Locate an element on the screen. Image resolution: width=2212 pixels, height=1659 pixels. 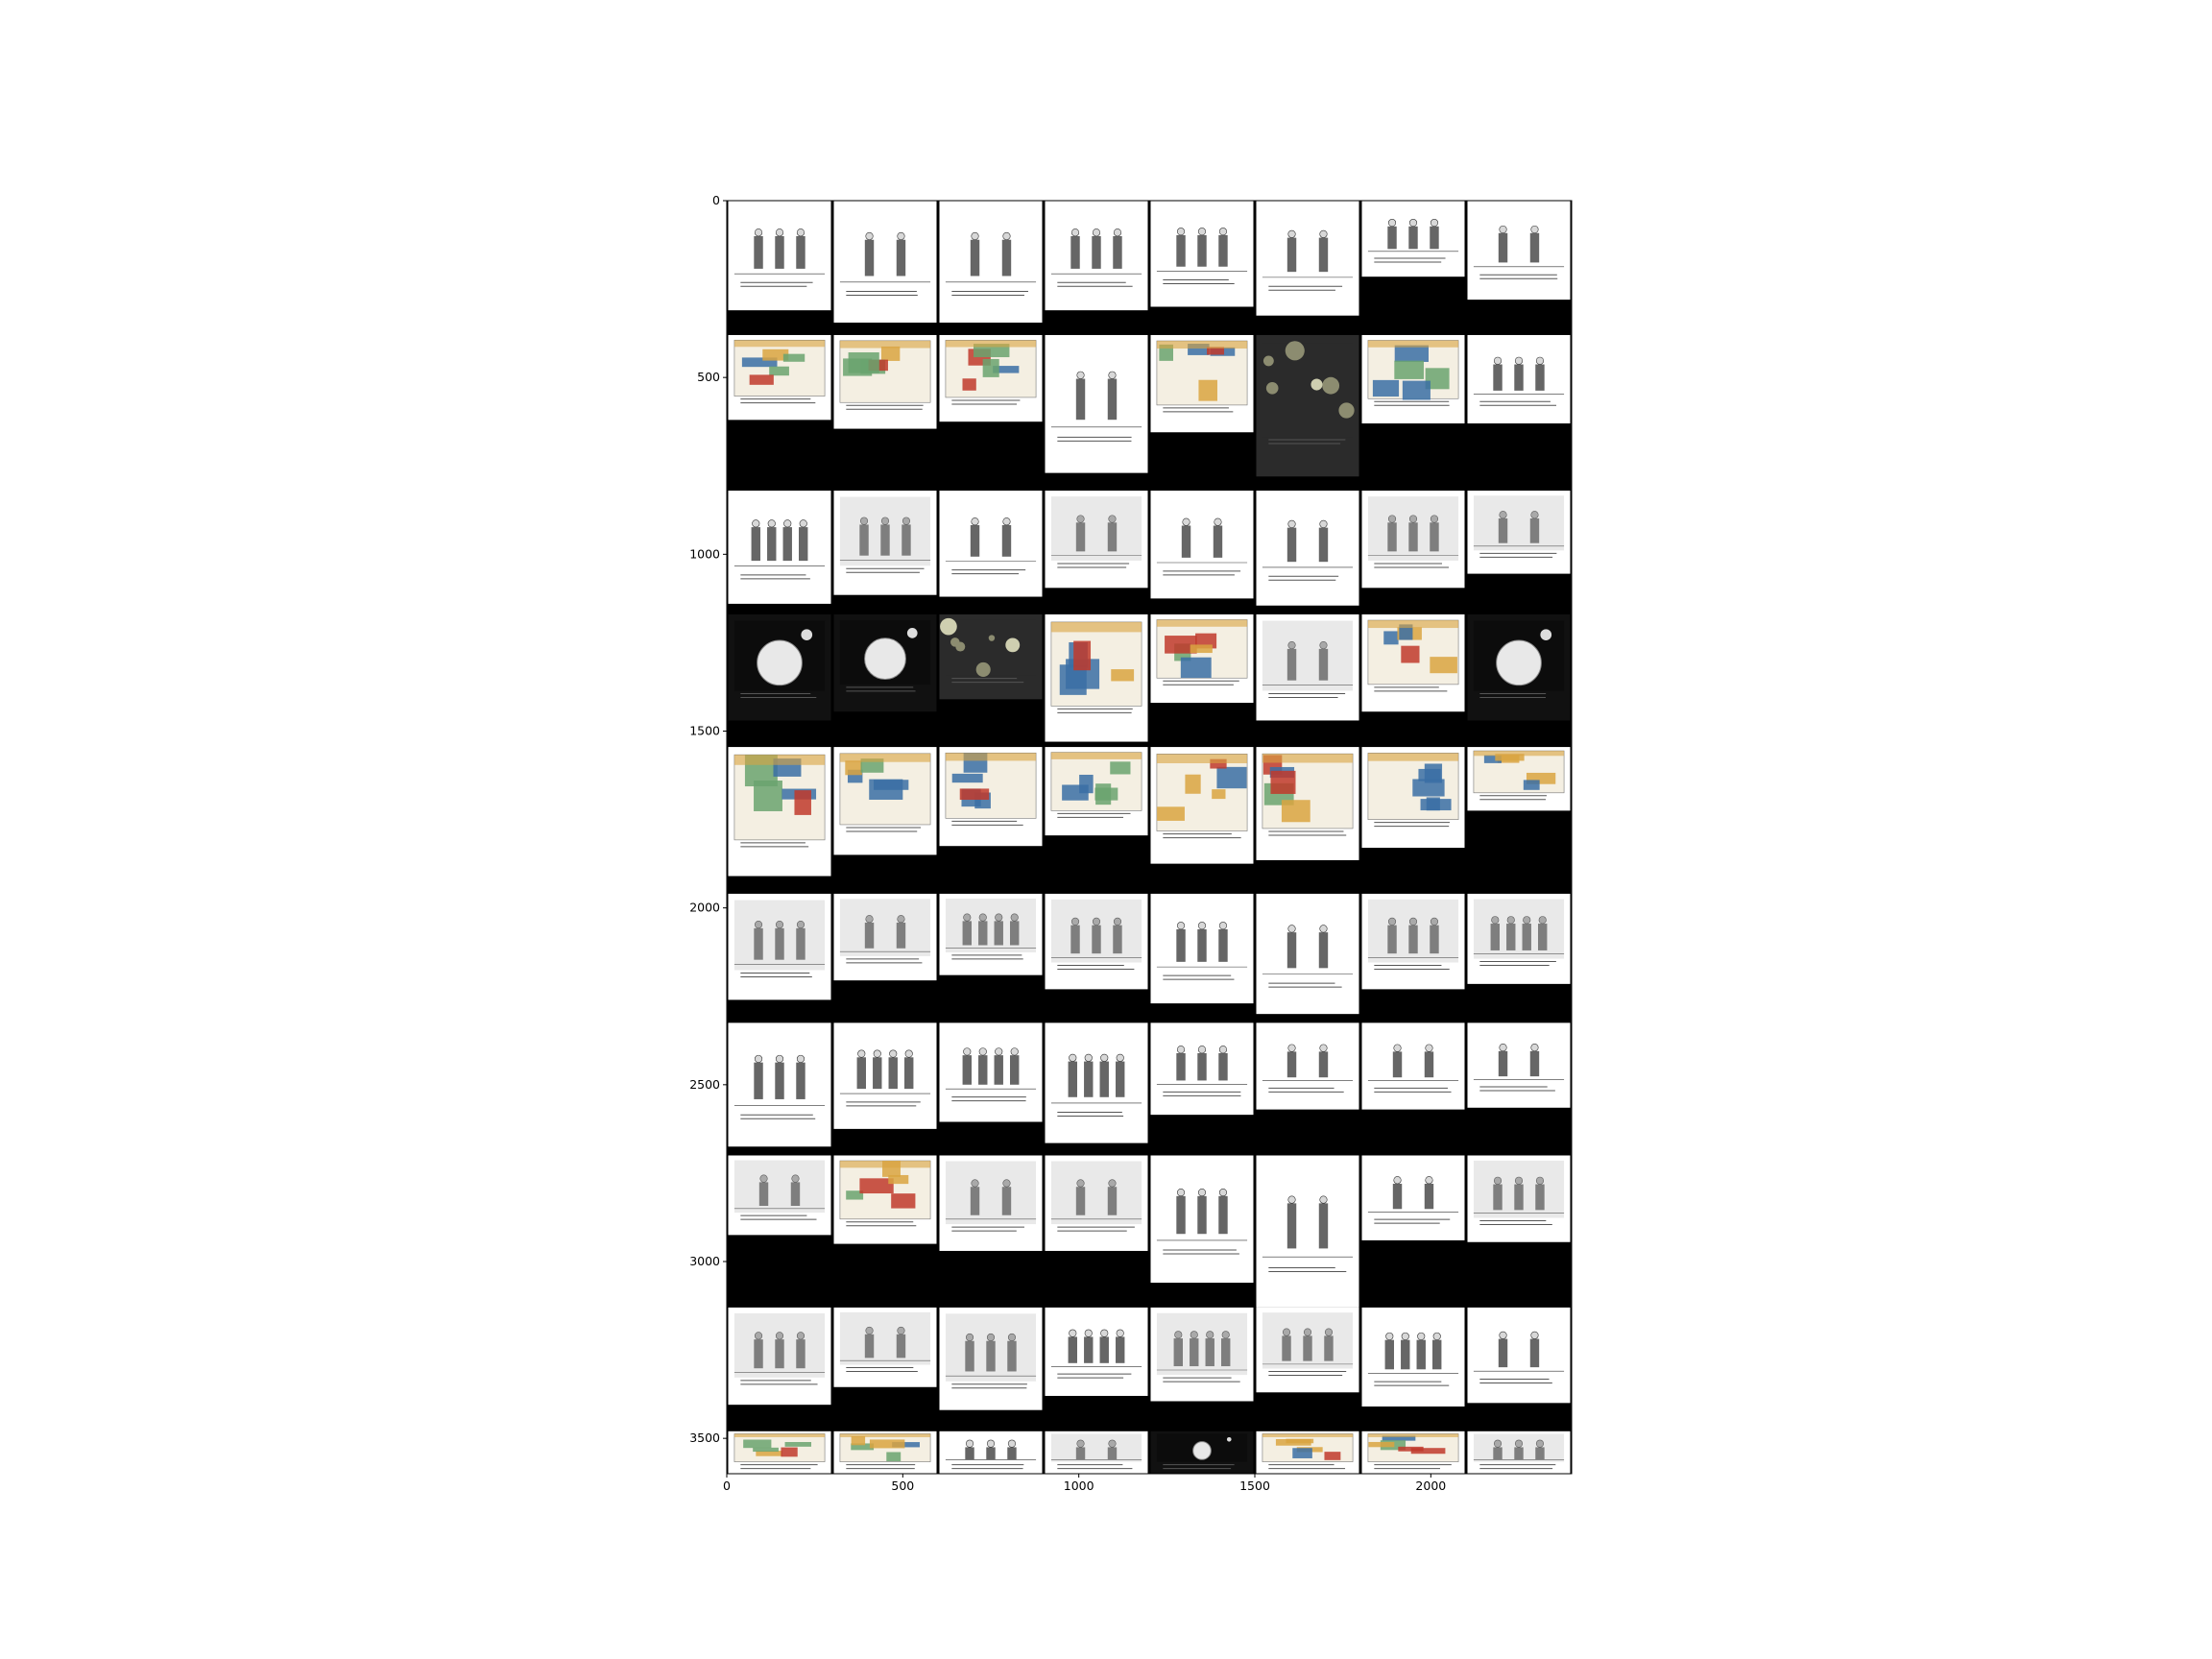
x-tick-label: 2000 is located at coordinates (1430, 1486).